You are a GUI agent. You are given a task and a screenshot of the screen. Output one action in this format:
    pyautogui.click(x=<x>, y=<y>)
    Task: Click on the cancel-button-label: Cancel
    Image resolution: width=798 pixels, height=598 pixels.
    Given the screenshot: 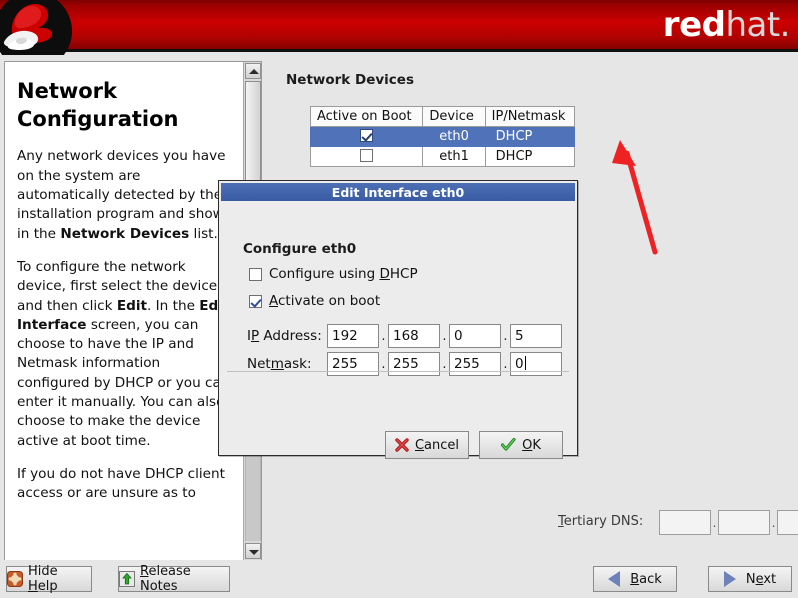 What is the action you would take?
    pyautogui.click(x=437, y=445)
    